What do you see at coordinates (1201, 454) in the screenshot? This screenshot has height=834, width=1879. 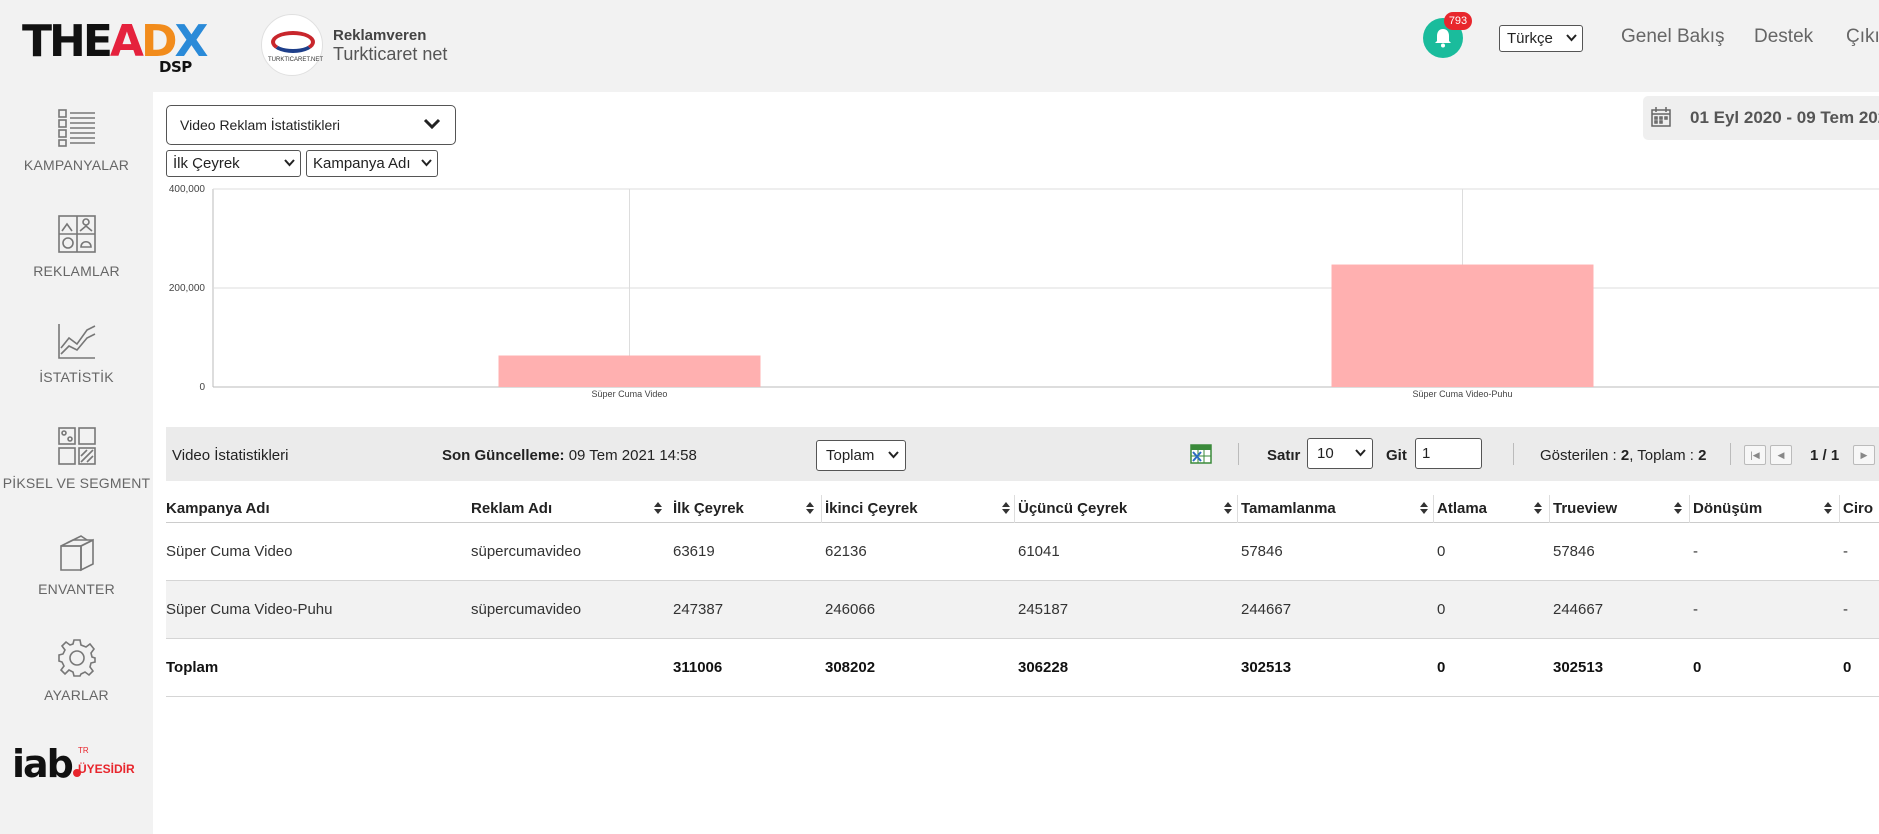 I see `excel-export-icon` at bounding box center [1201, 454].